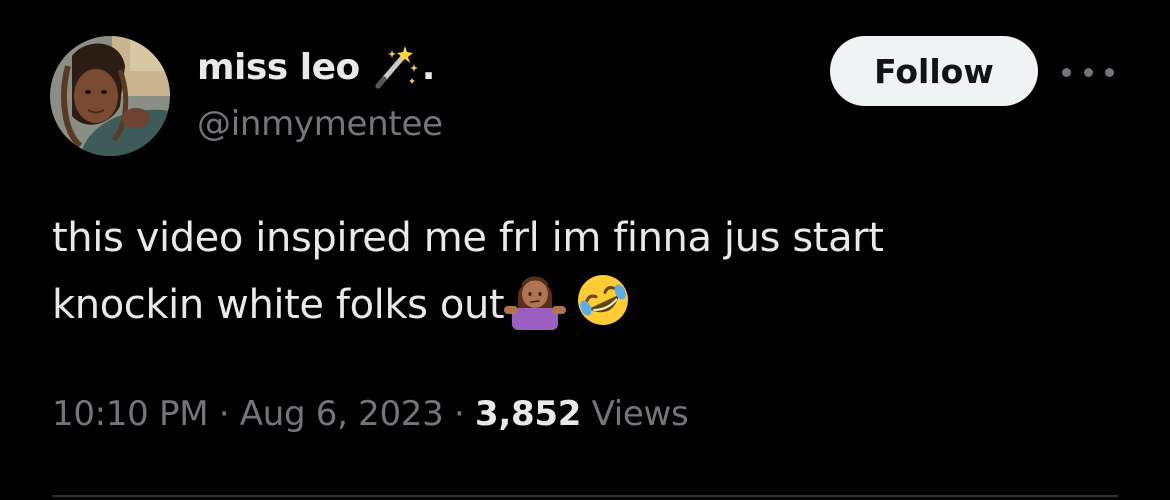 The height and width of the screenshot is (500, 1170). What do you see at coordinates (320, 124) in the screenshot?
I see `user-handle: @inmymentee` at bounding box center [320, 124].